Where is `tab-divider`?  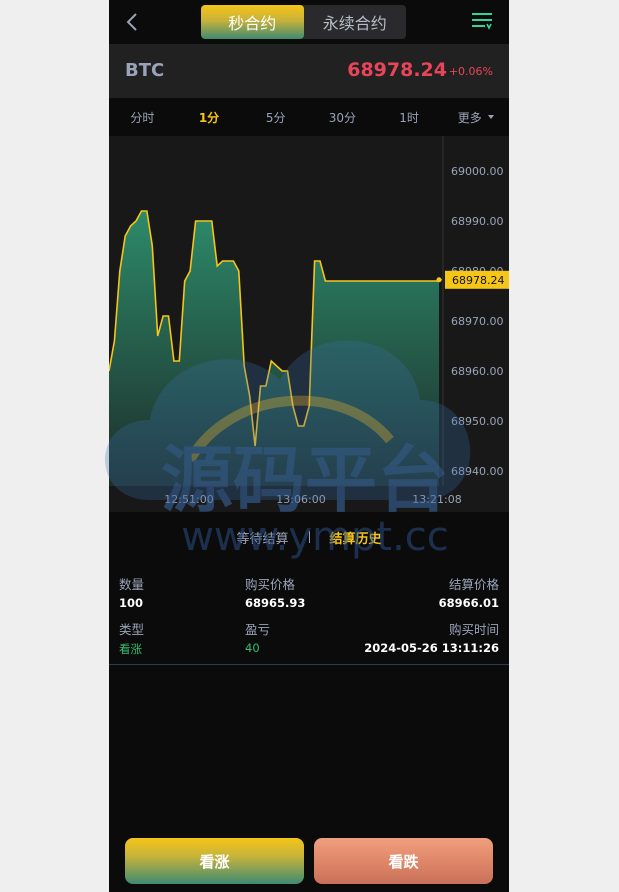 tab-divider is located at coordinates (309, 537).